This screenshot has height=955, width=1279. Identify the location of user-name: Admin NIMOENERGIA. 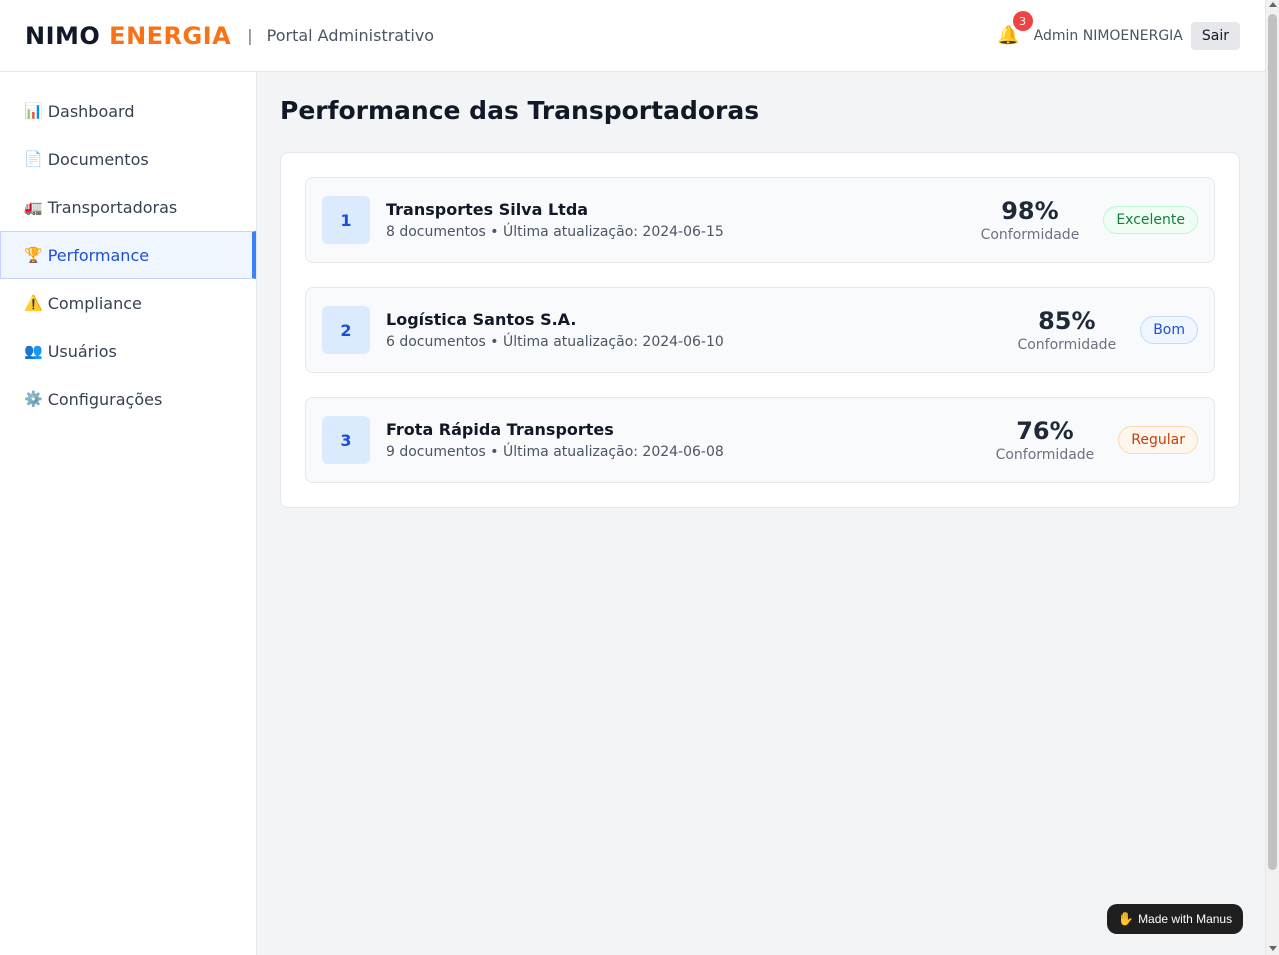
(1108, 35).